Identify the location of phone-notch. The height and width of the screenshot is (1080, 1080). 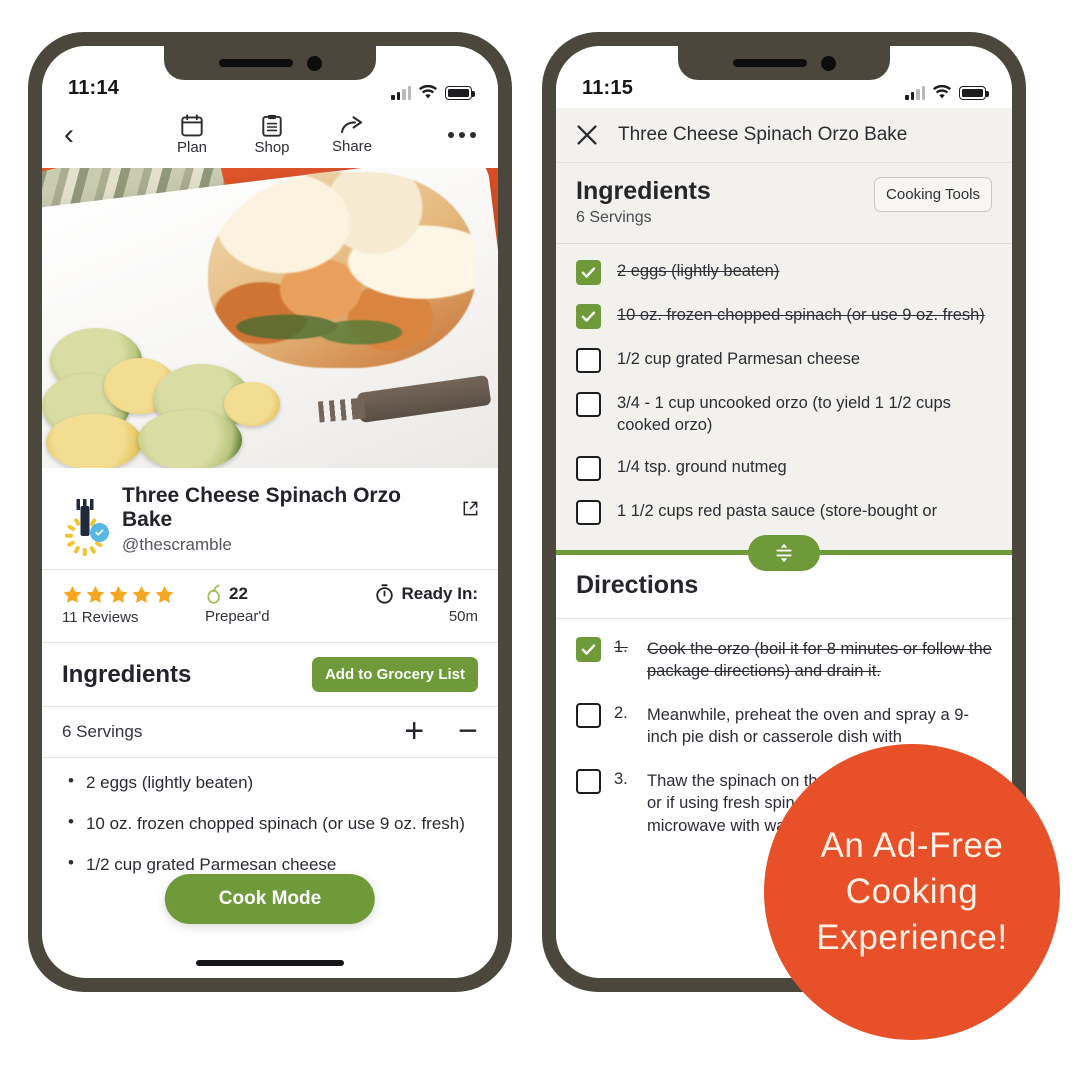
(270, 63).